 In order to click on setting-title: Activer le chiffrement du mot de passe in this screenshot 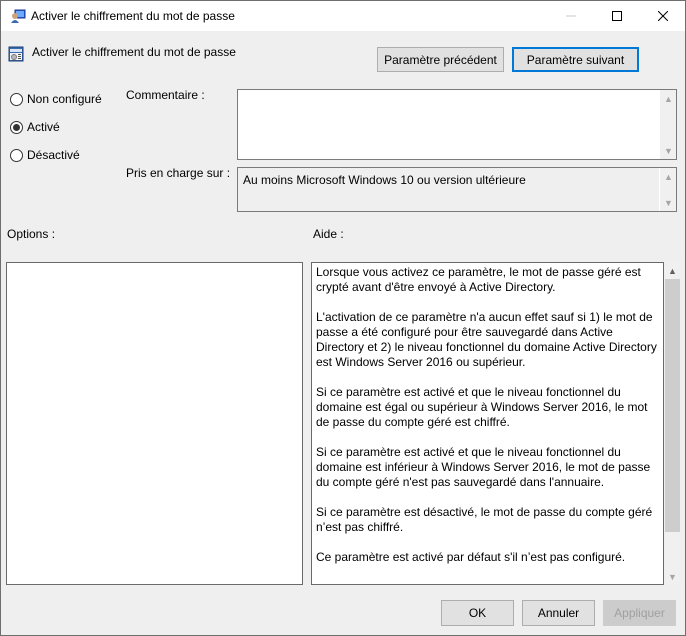, I will do `click(134, 52)`.